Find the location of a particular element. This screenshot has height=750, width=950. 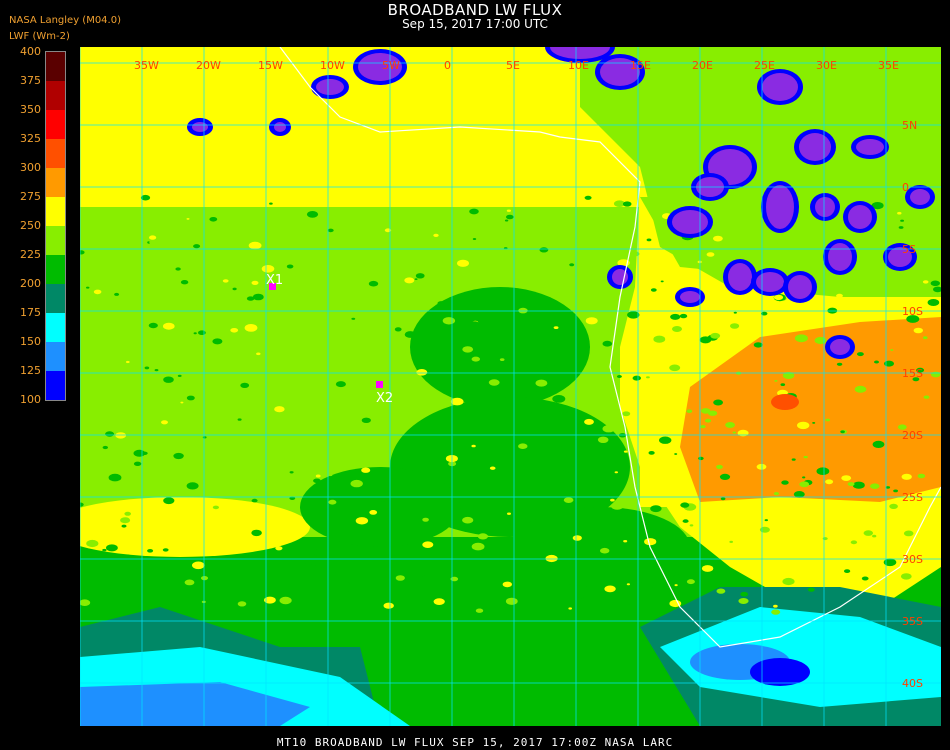

longitude-label: 0 is located at coordinates (447, 65).